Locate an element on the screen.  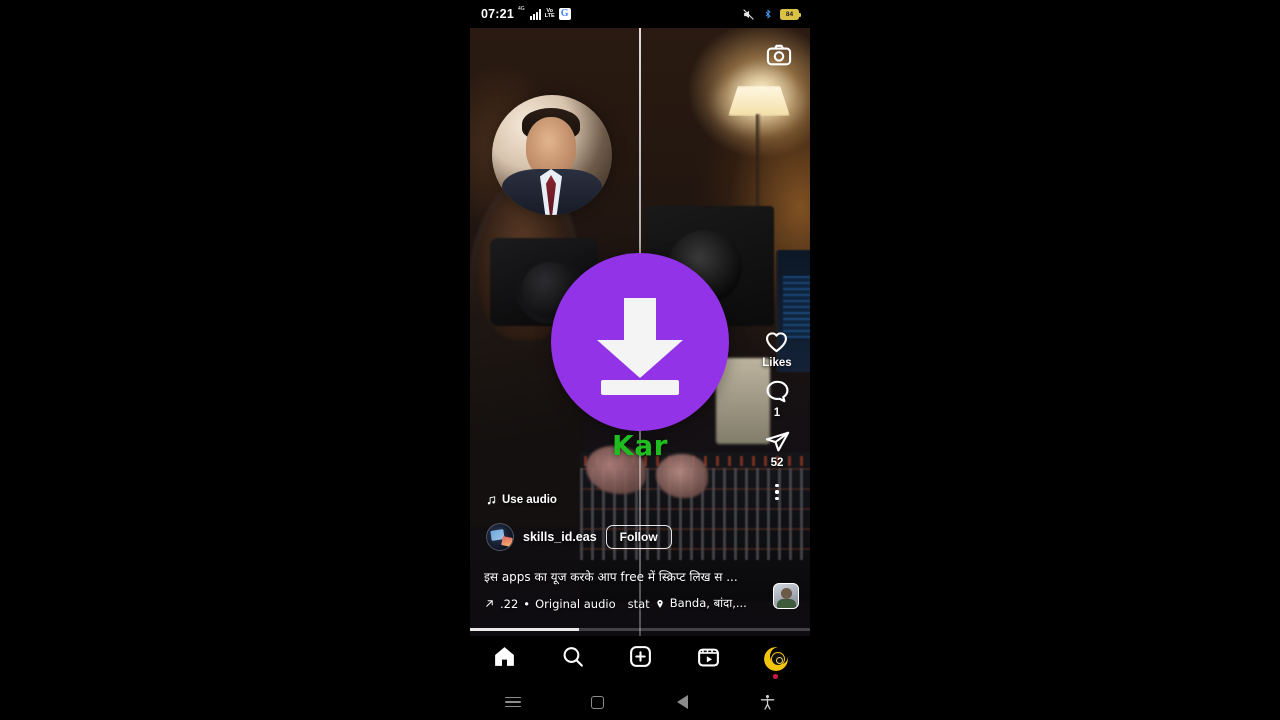
nav-search-button is located at coordinates (572, 659).